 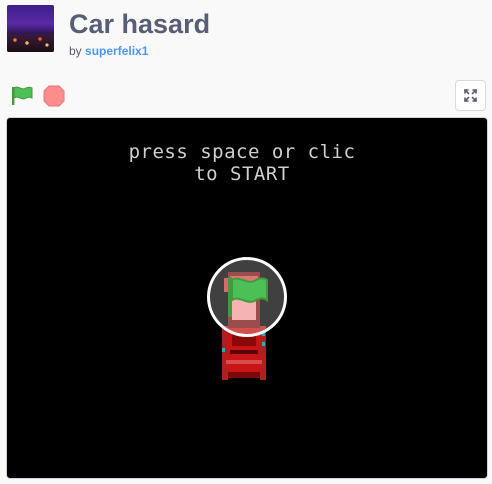 I want to click on project-header: Car hasard by superfelix1, so click(x=247, y=31).